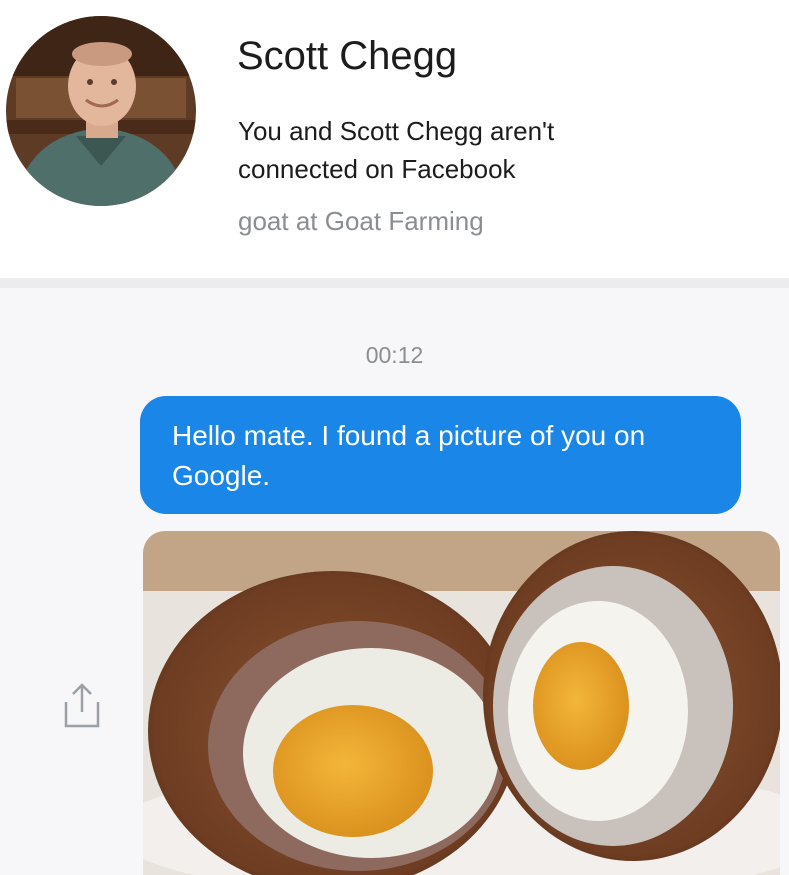 The image size is (789, 875). Describe the element at coordinates (394, 283) in the screenshot. I see `divider` at that location.